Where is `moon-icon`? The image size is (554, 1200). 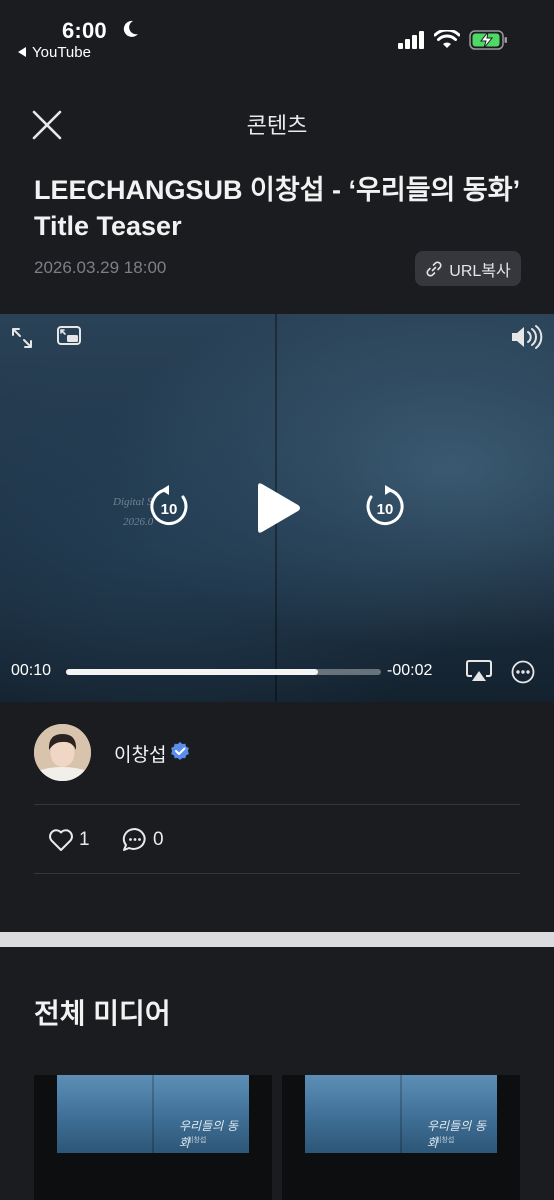
moon-icon is located at coordinates (130, 28).